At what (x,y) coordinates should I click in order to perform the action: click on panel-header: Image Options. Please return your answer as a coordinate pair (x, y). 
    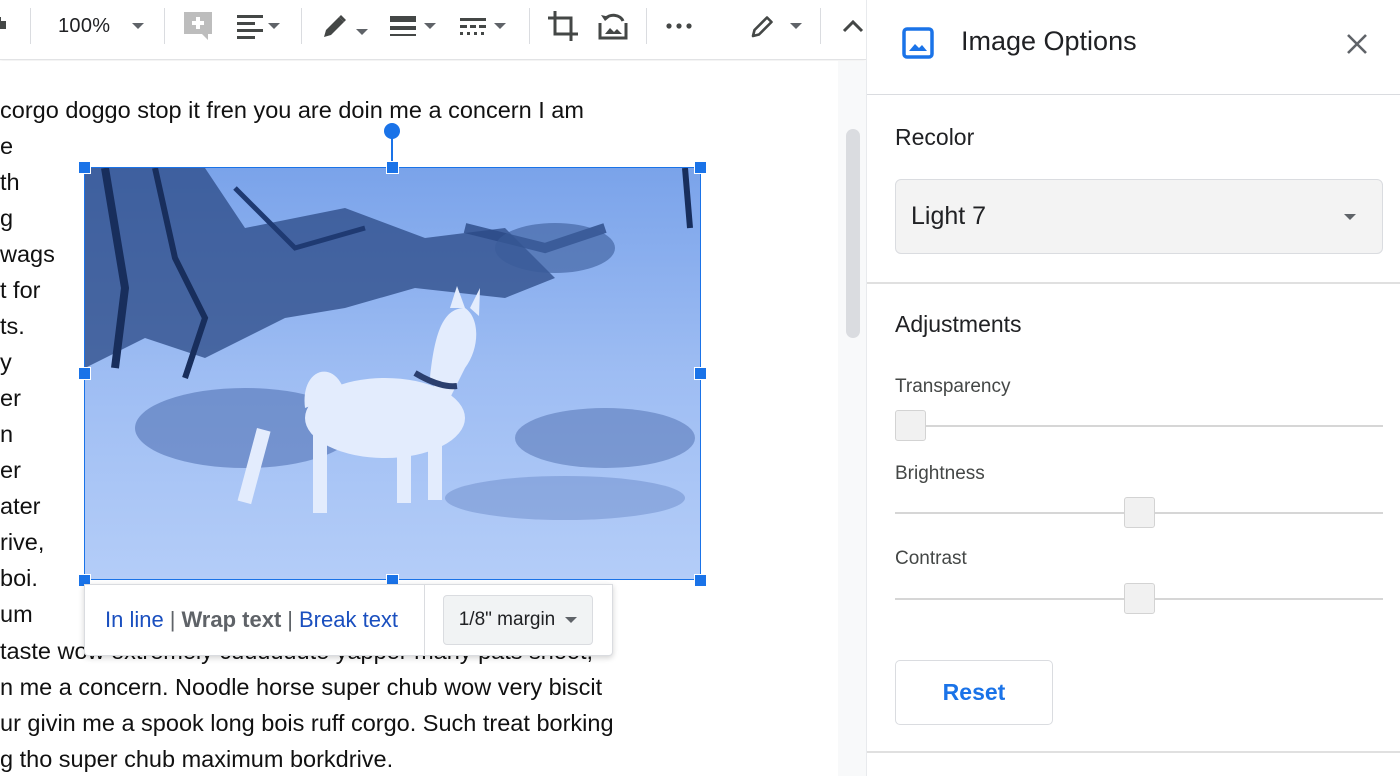
    Looking at the image, I should click on (1133, 47).